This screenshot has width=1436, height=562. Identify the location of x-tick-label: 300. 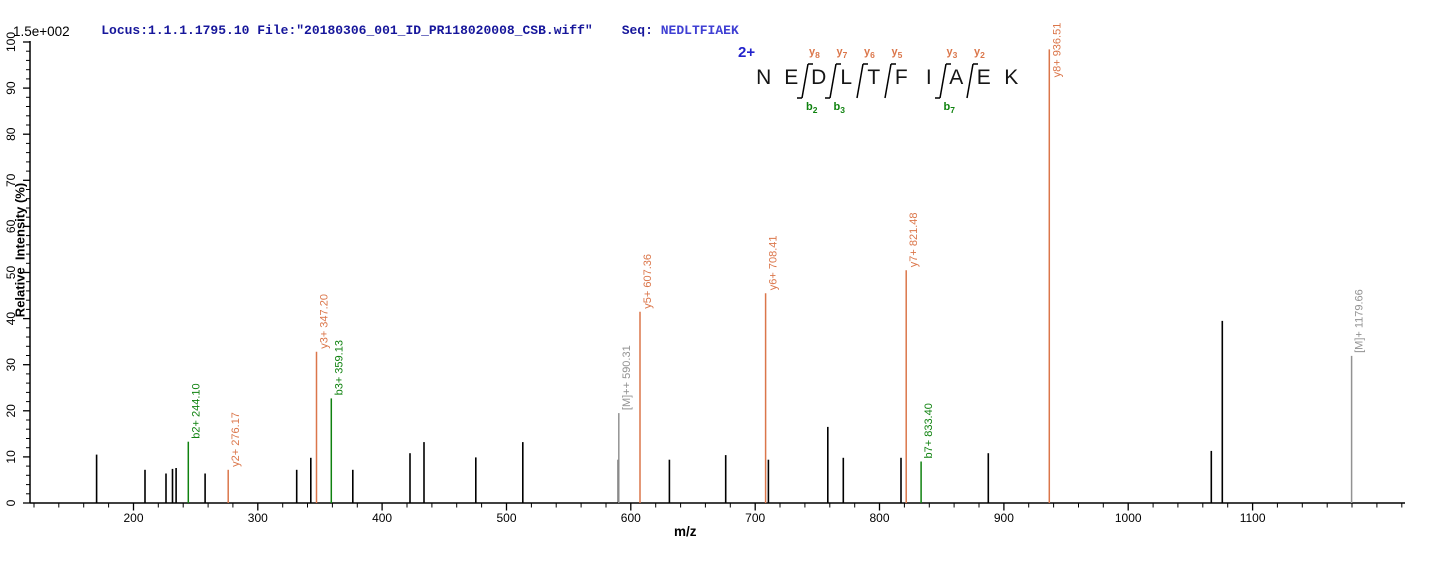
(258, 518).